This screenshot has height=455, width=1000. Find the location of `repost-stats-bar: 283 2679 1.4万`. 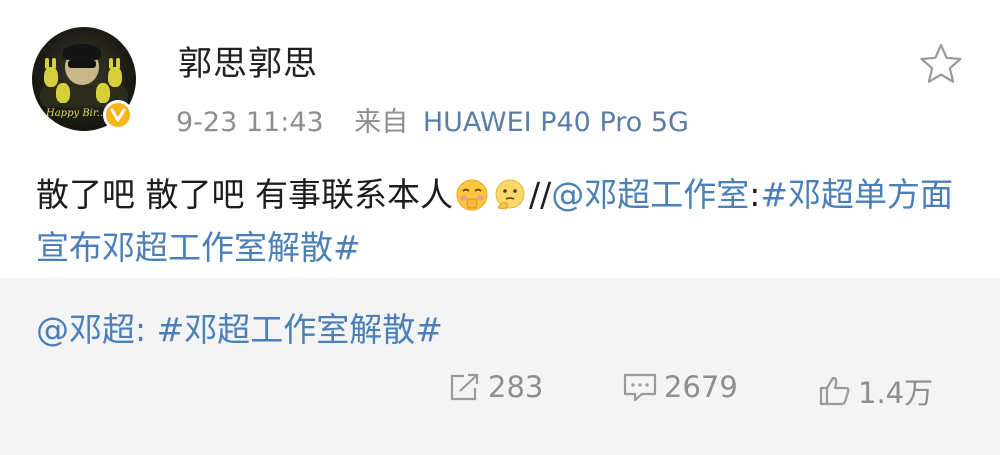

repost-stats-bar: 283 2679 1.4万 is located at coordinates (500, 390).